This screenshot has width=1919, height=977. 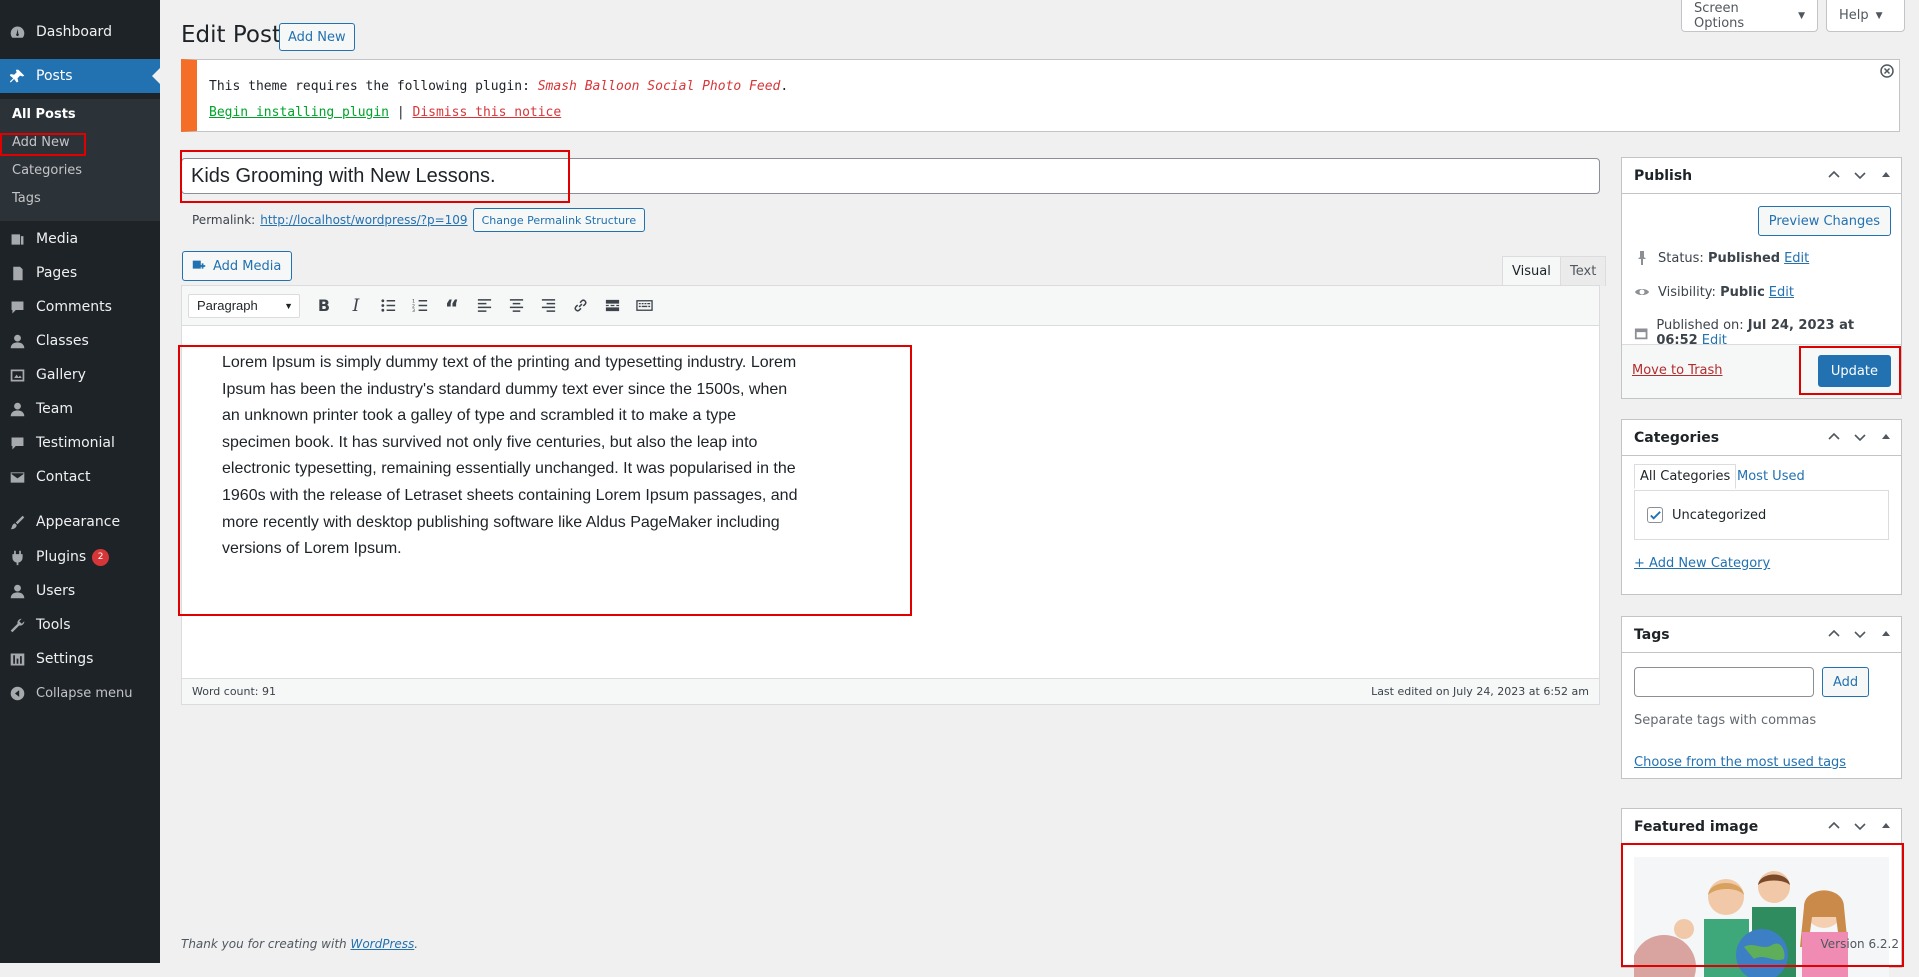 I want to click on update-button: Update, so click(x=1854, y=371).